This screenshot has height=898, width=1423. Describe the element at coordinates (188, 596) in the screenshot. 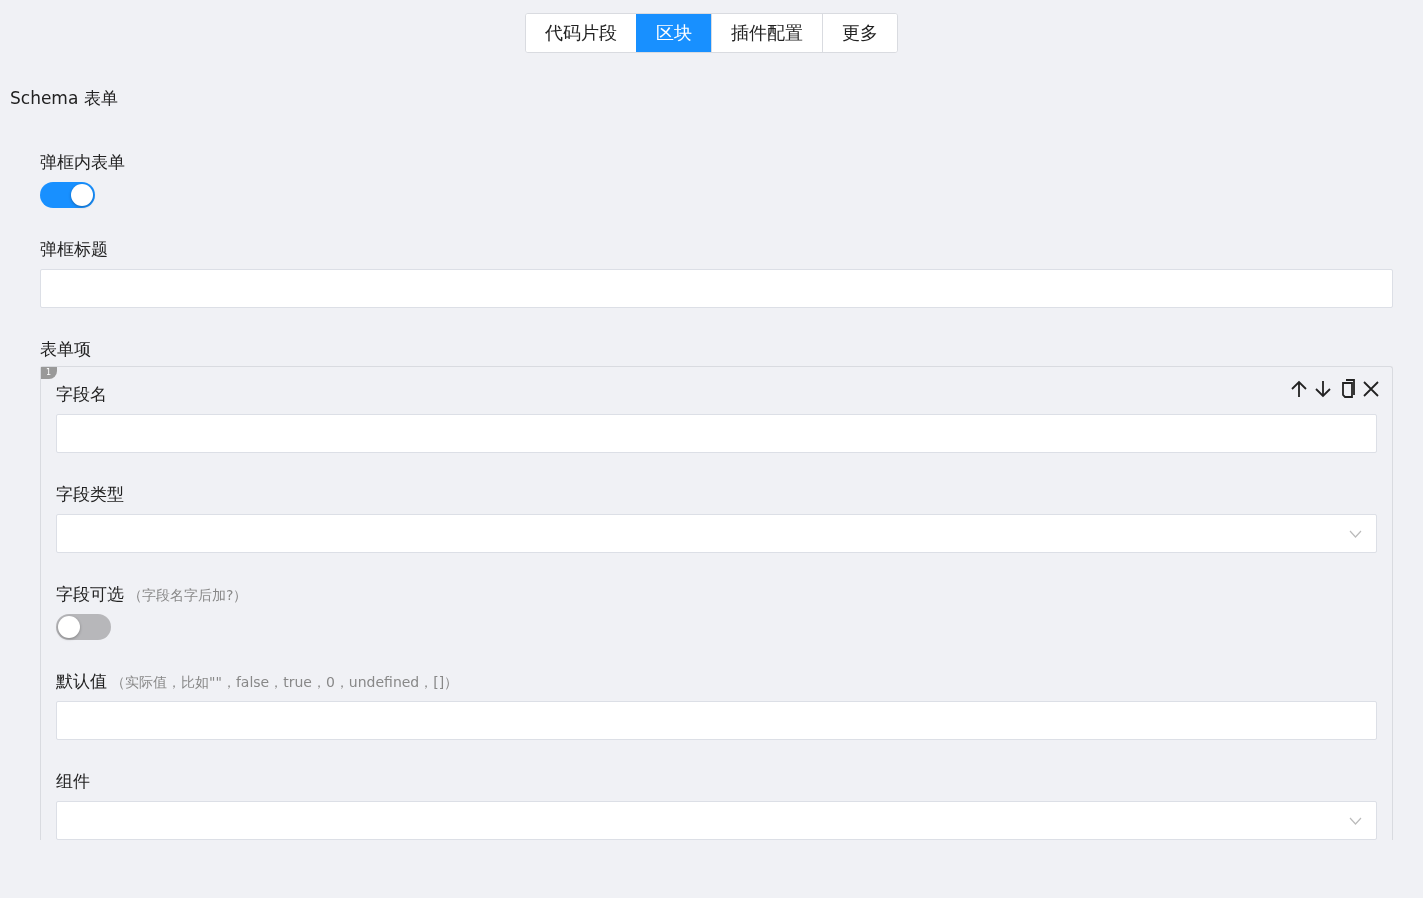

I see `field-hint: （字段名字后加?）` at that location.